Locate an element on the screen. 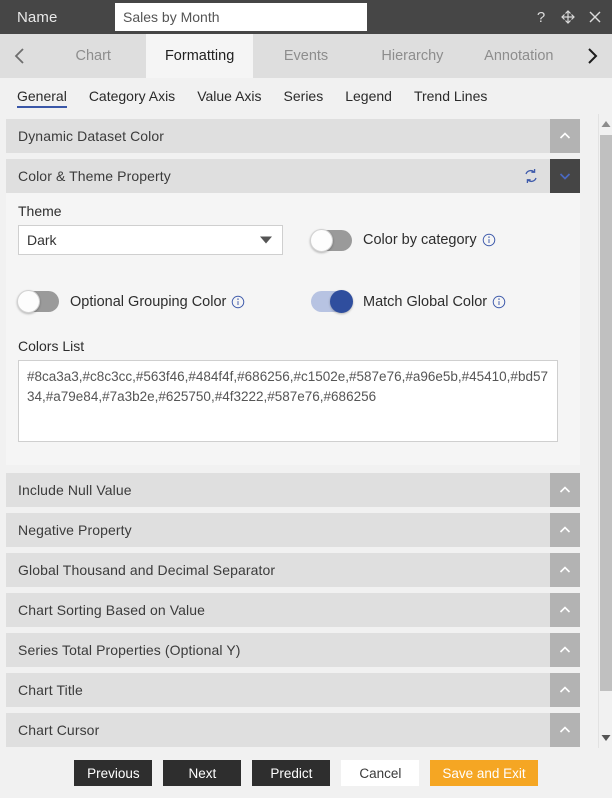 The width and height of the screenshot is (612, 798). subtab-label: Value Axis is located at coordinates (229, 96).